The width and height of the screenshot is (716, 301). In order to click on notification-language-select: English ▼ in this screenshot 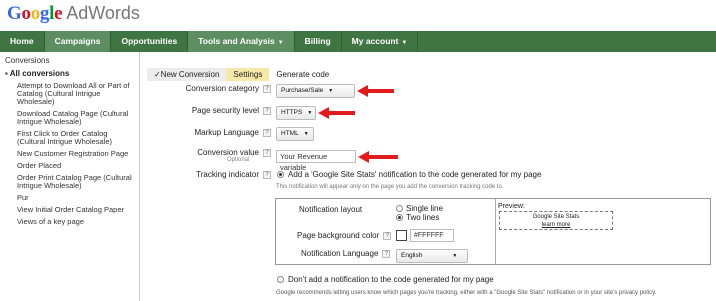, I will do `click(432, 256)`.